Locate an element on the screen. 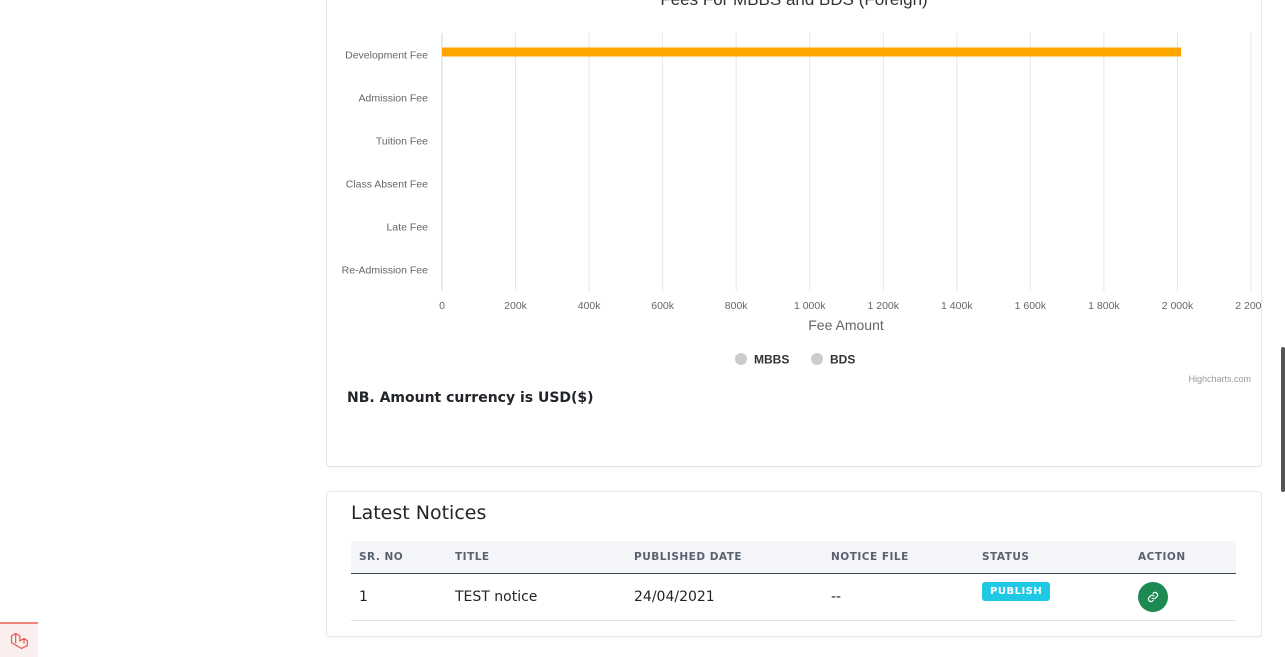 The width and height of the screenshot is (1285, 657). cell-sr-no: 1 is located at coordinates (399, 597).